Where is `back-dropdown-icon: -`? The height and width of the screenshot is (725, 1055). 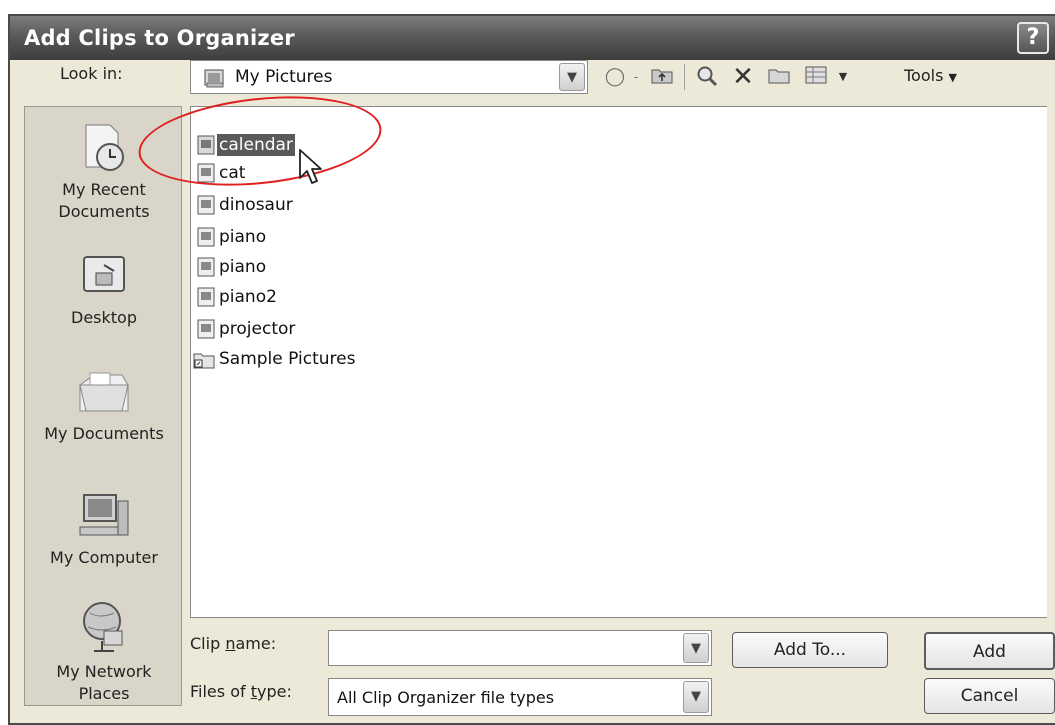
back-dropdown-icon: - is located at coordinates (636, 77).